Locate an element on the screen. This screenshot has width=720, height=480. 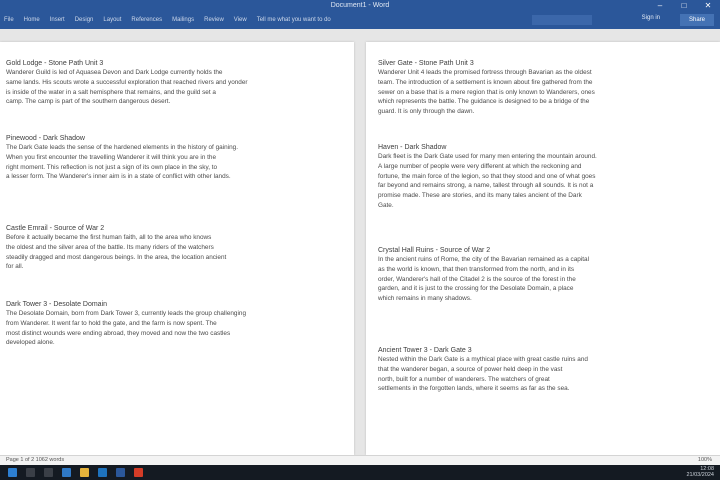
window-title: Document1 - Word is located at coordinates (360, 5).